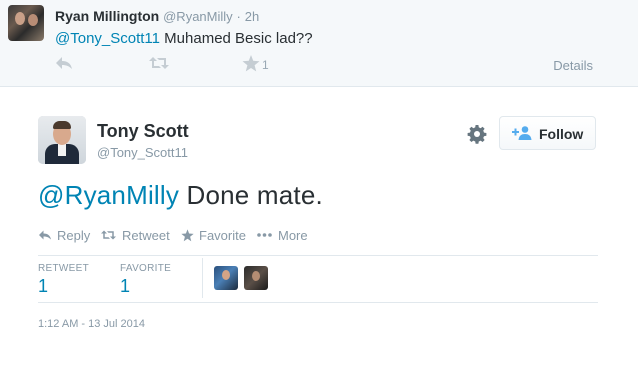 This screenshot has height=366, width=638. I want to click on reply-mention-link: @Tony_Scott11, so click(107, 38).